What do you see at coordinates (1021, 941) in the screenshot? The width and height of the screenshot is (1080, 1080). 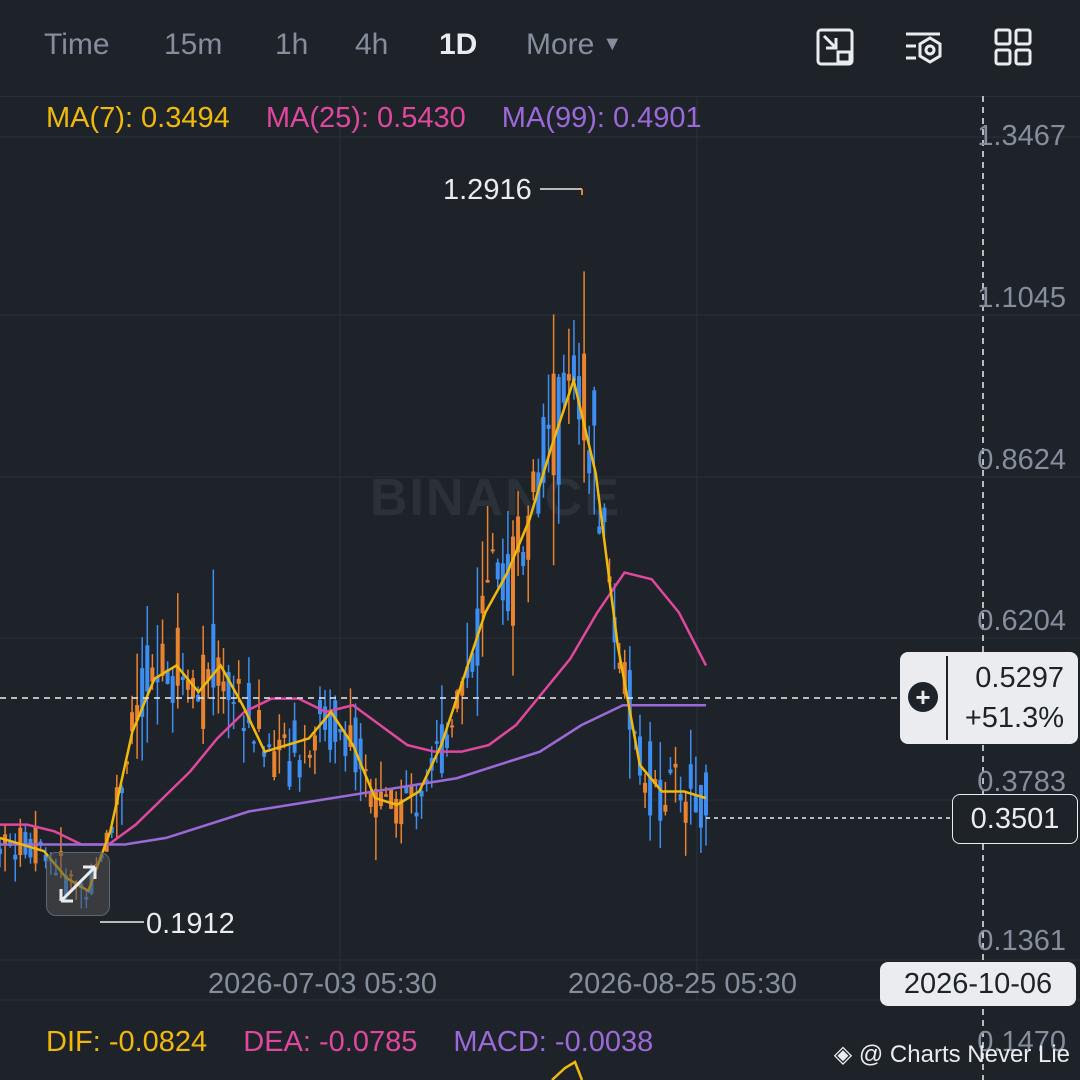 I see `price-tick: 0.1361` at bounding box center [1021, 941].